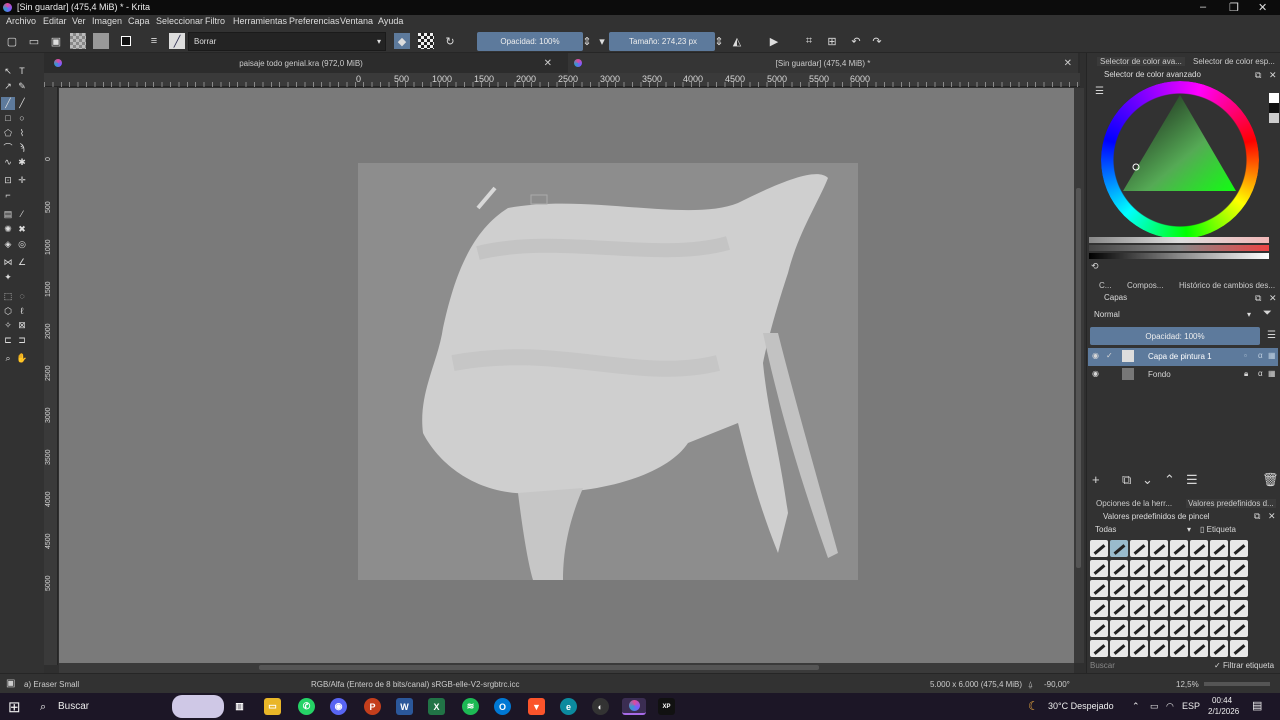 Image resolution: width=1280 pixels, height=720 pixels. Describe the element at coordinates (21, 21) in the screenshot. I see `menu-archivo: Archivo` at that location.